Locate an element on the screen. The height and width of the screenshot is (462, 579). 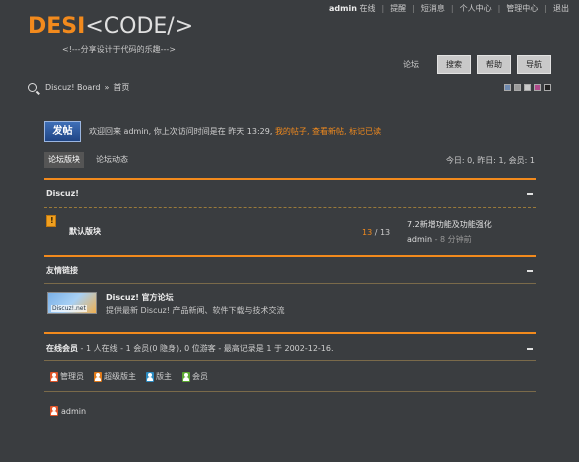
nav-forum: 论坛 is located at coordinates (411, 64).